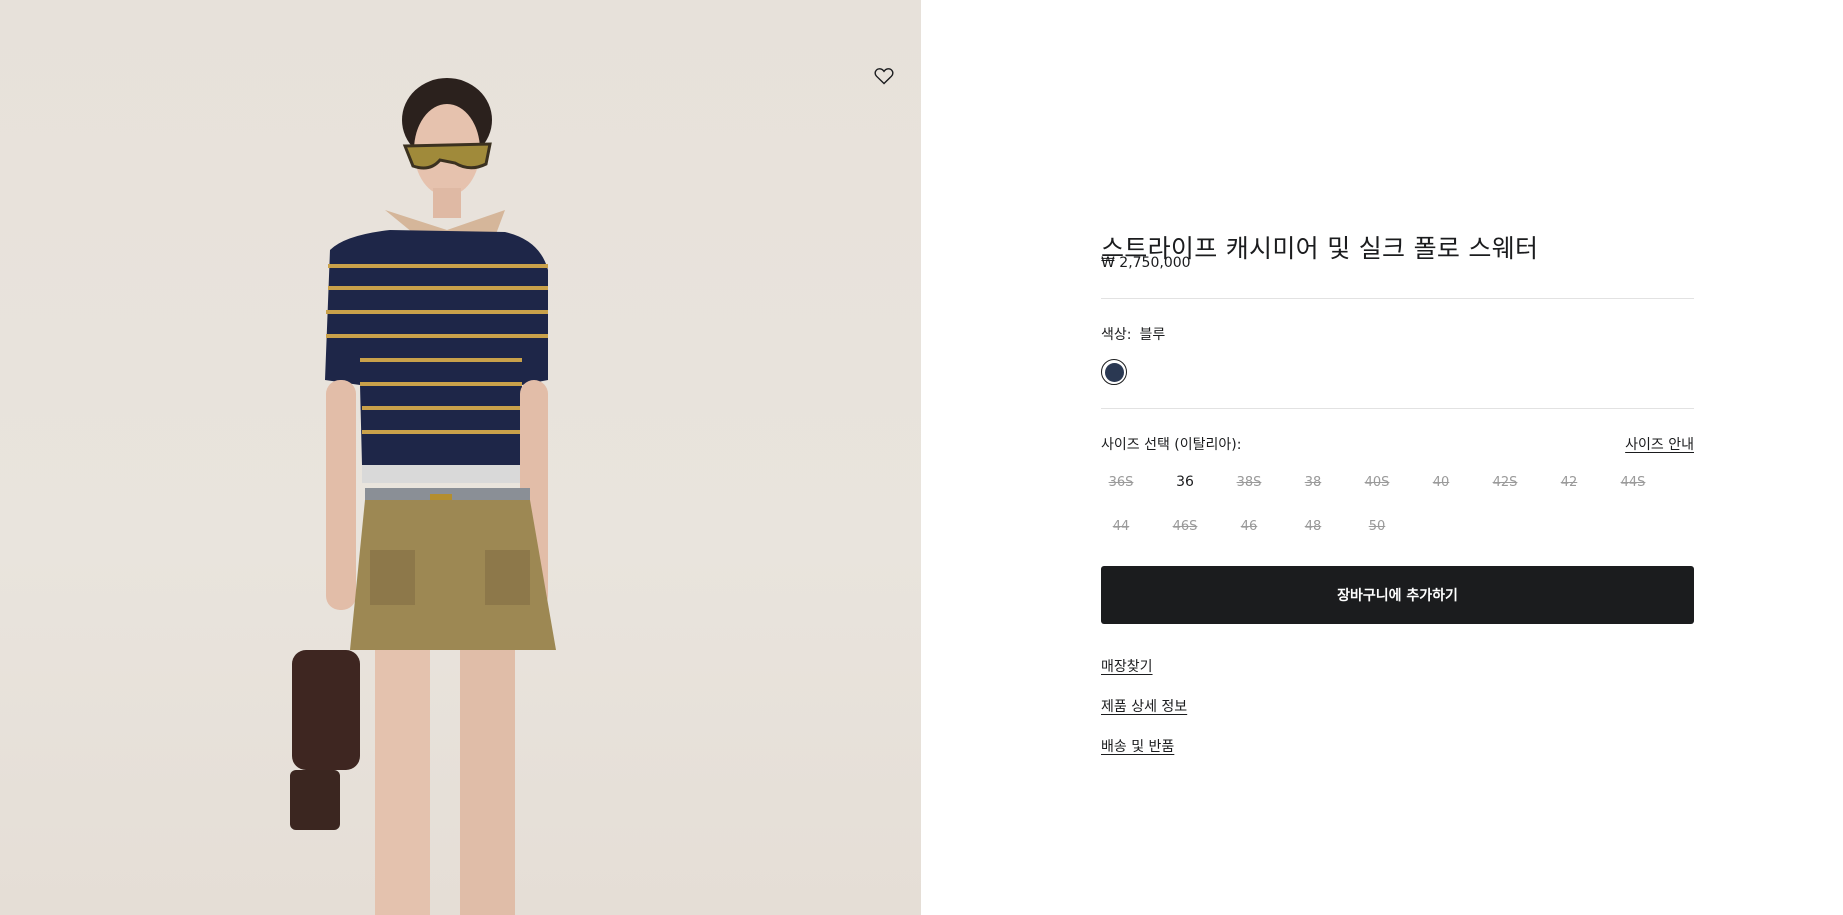  Describe the element at coordinates (1569, 482) in the screenshot. I see `size-option: 42` at that location.